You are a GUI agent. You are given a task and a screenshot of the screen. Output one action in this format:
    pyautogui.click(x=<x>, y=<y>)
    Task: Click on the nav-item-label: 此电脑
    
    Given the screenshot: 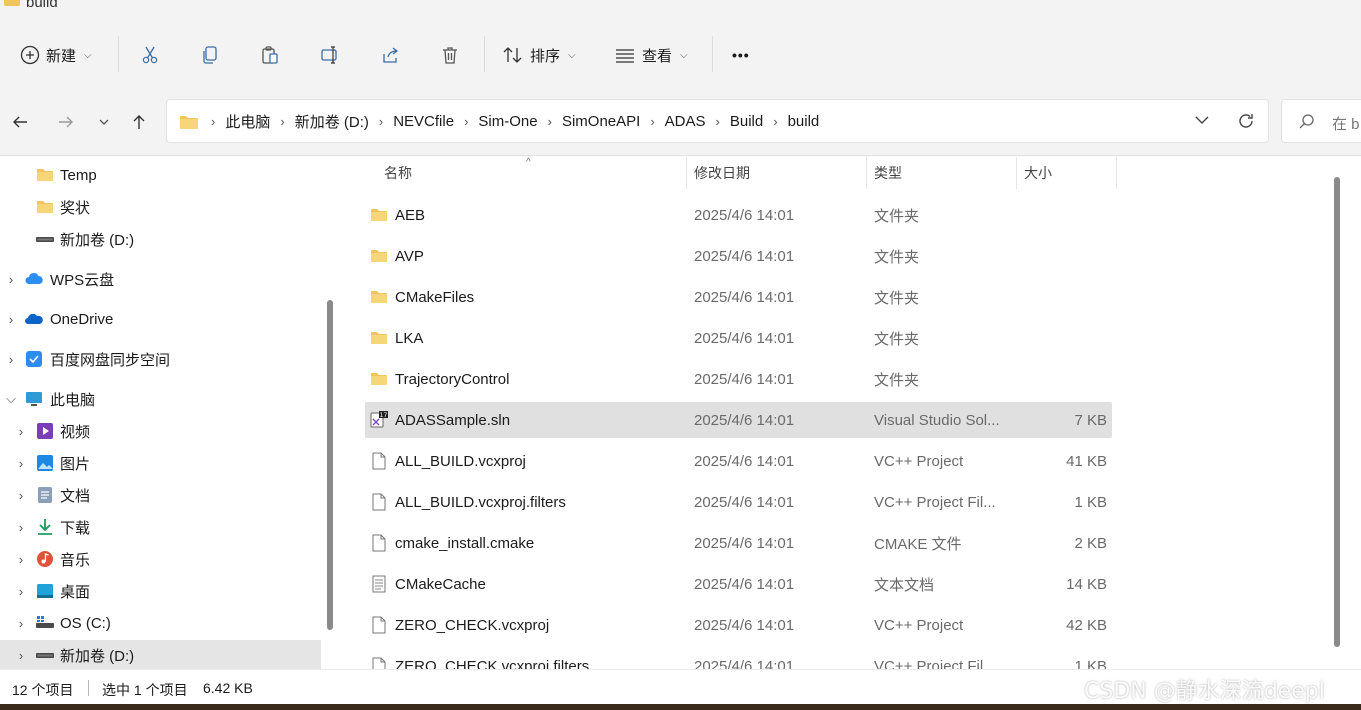 What is the action you would take?
    pyautogui.click(x=73, y=400)
    